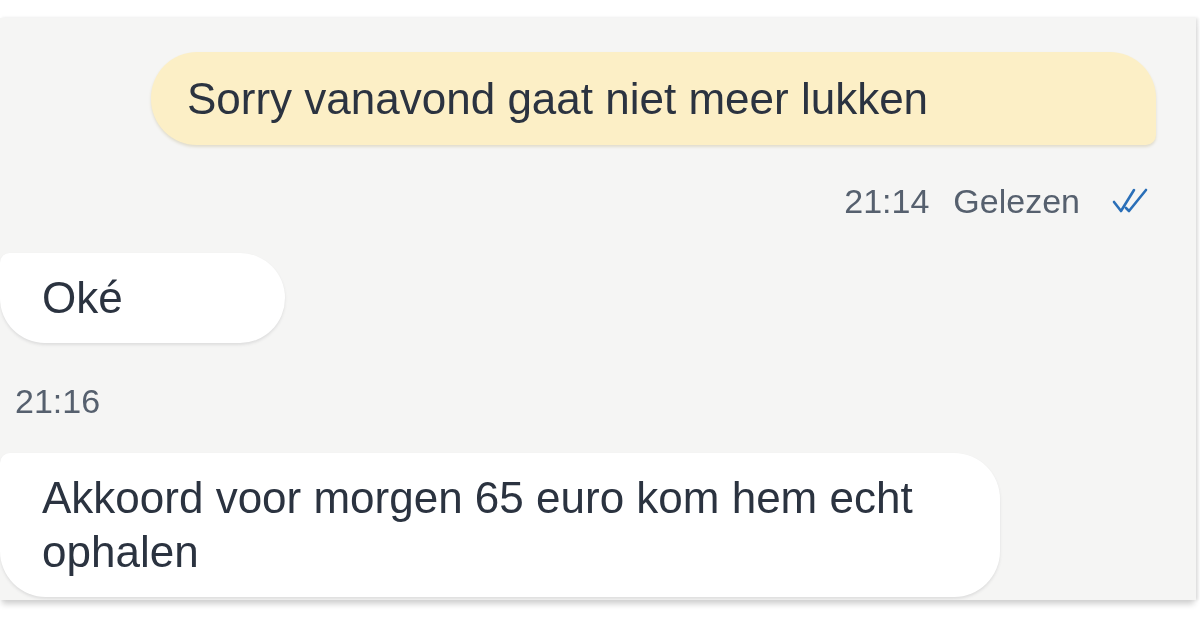 Image resolution: width=1200 pixels, height=630 pixels. Describe the element at coordinates (653, 98) in the screenshot. I see `message-bubble: Sorry vanavond gaat niet meer lukken` at that location.